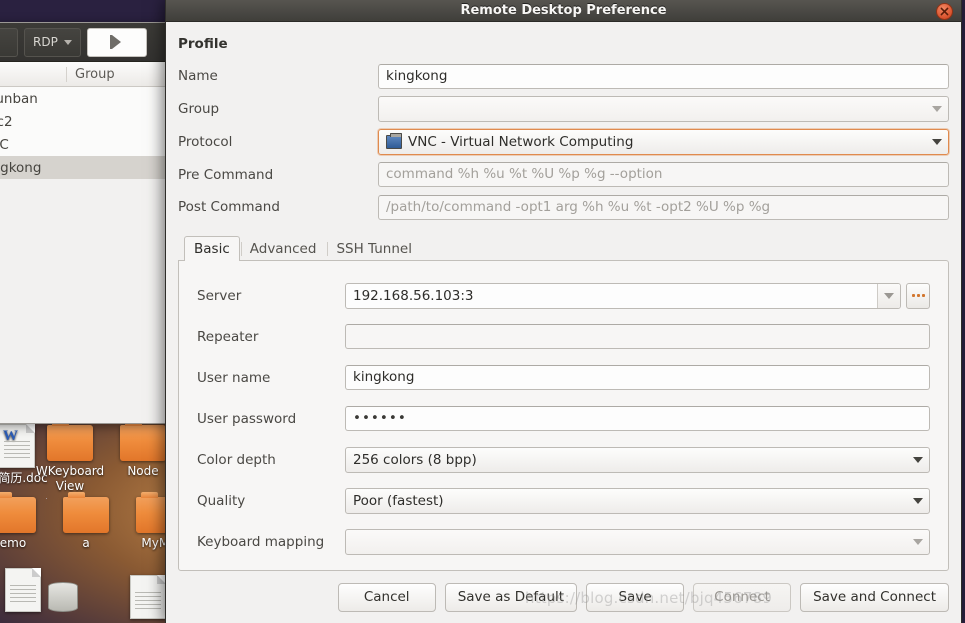  Describe the element at coordinates (398, 500) in the screenshot. I see `quality-value: Poor (fastest)` at that location.